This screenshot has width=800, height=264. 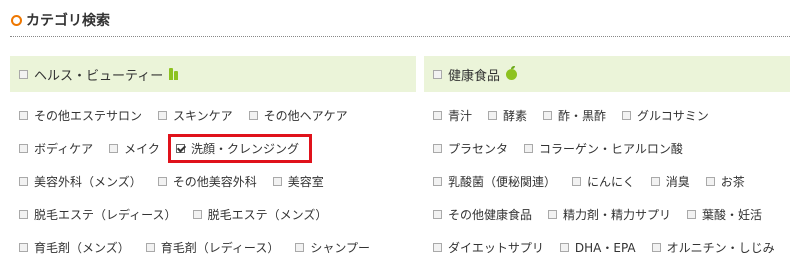 I want to click on subcategory-option: コラーゲン・ヒアルロン酸, so click(x=603, y=148).